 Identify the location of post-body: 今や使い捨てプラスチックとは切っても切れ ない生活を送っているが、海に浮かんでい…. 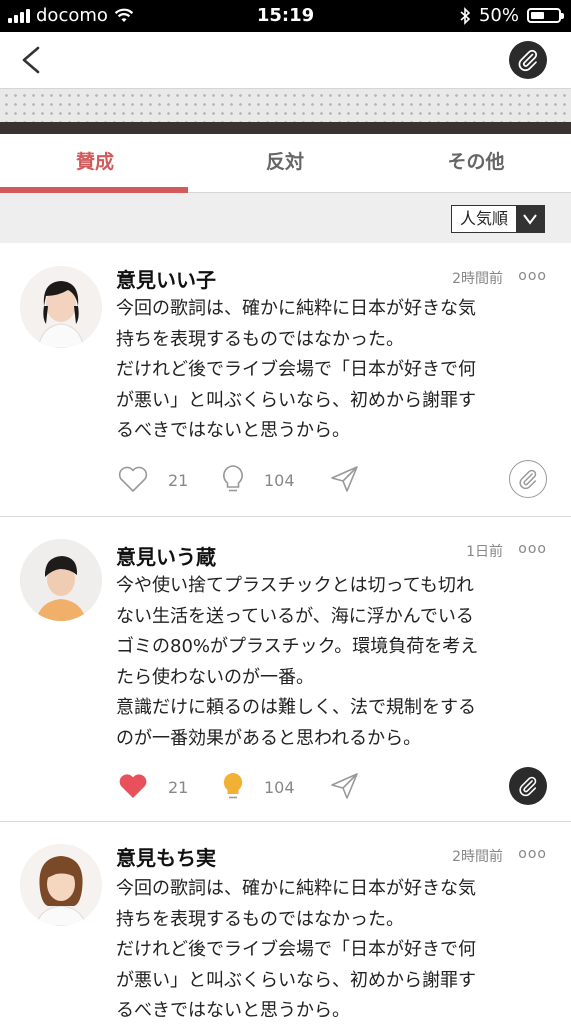
(331, 662).